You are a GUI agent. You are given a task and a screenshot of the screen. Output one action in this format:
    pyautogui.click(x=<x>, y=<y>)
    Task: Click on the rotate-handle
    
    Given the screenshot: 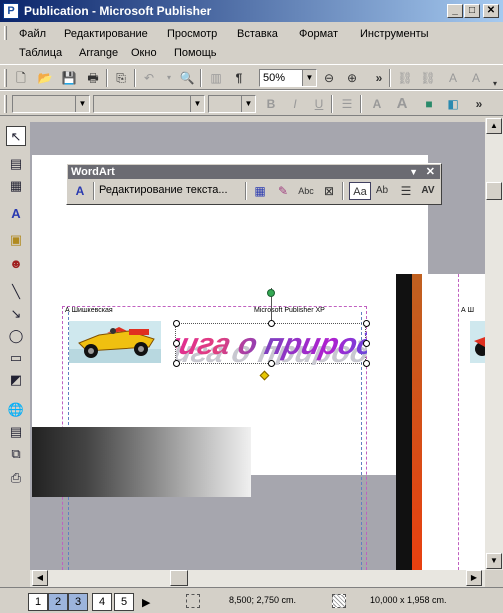 What is the action you would take?
    pyautogui.click(x=271, y=293)
    